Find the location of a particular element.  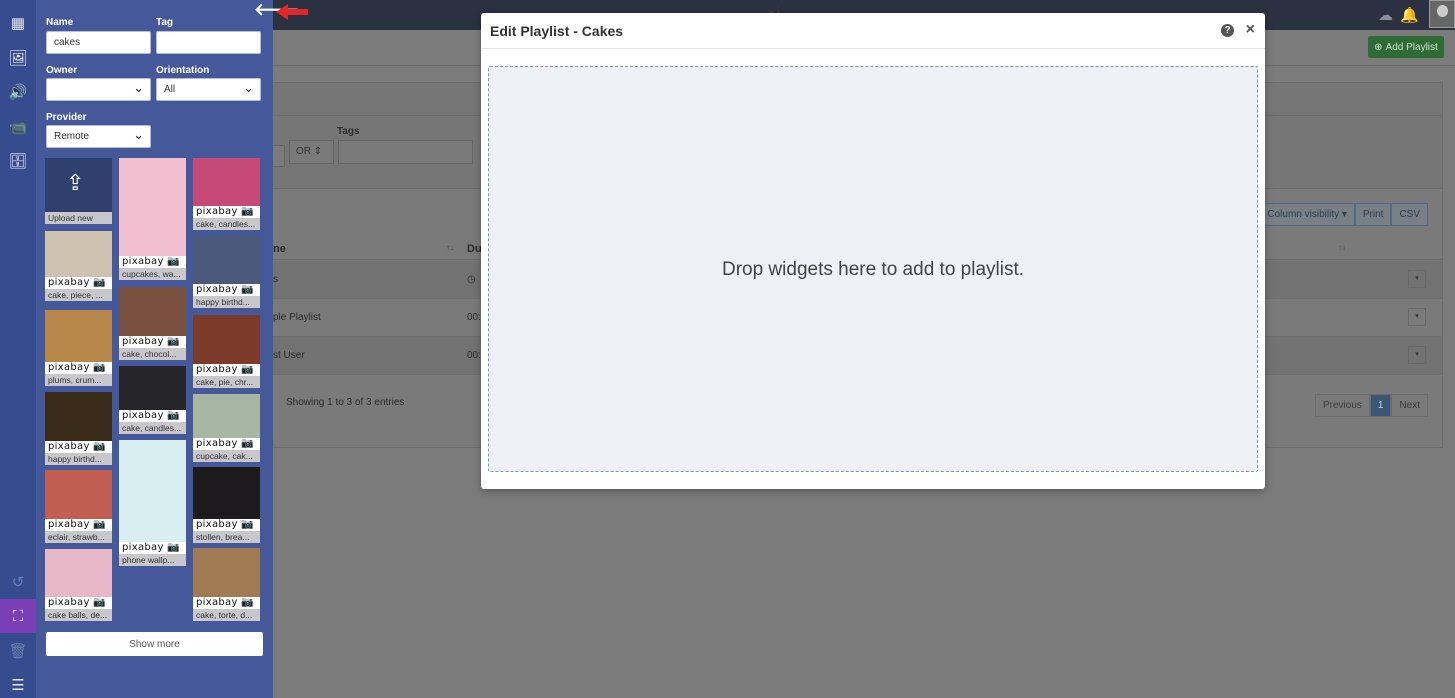

tags-input is located at coordinates (405, 152).